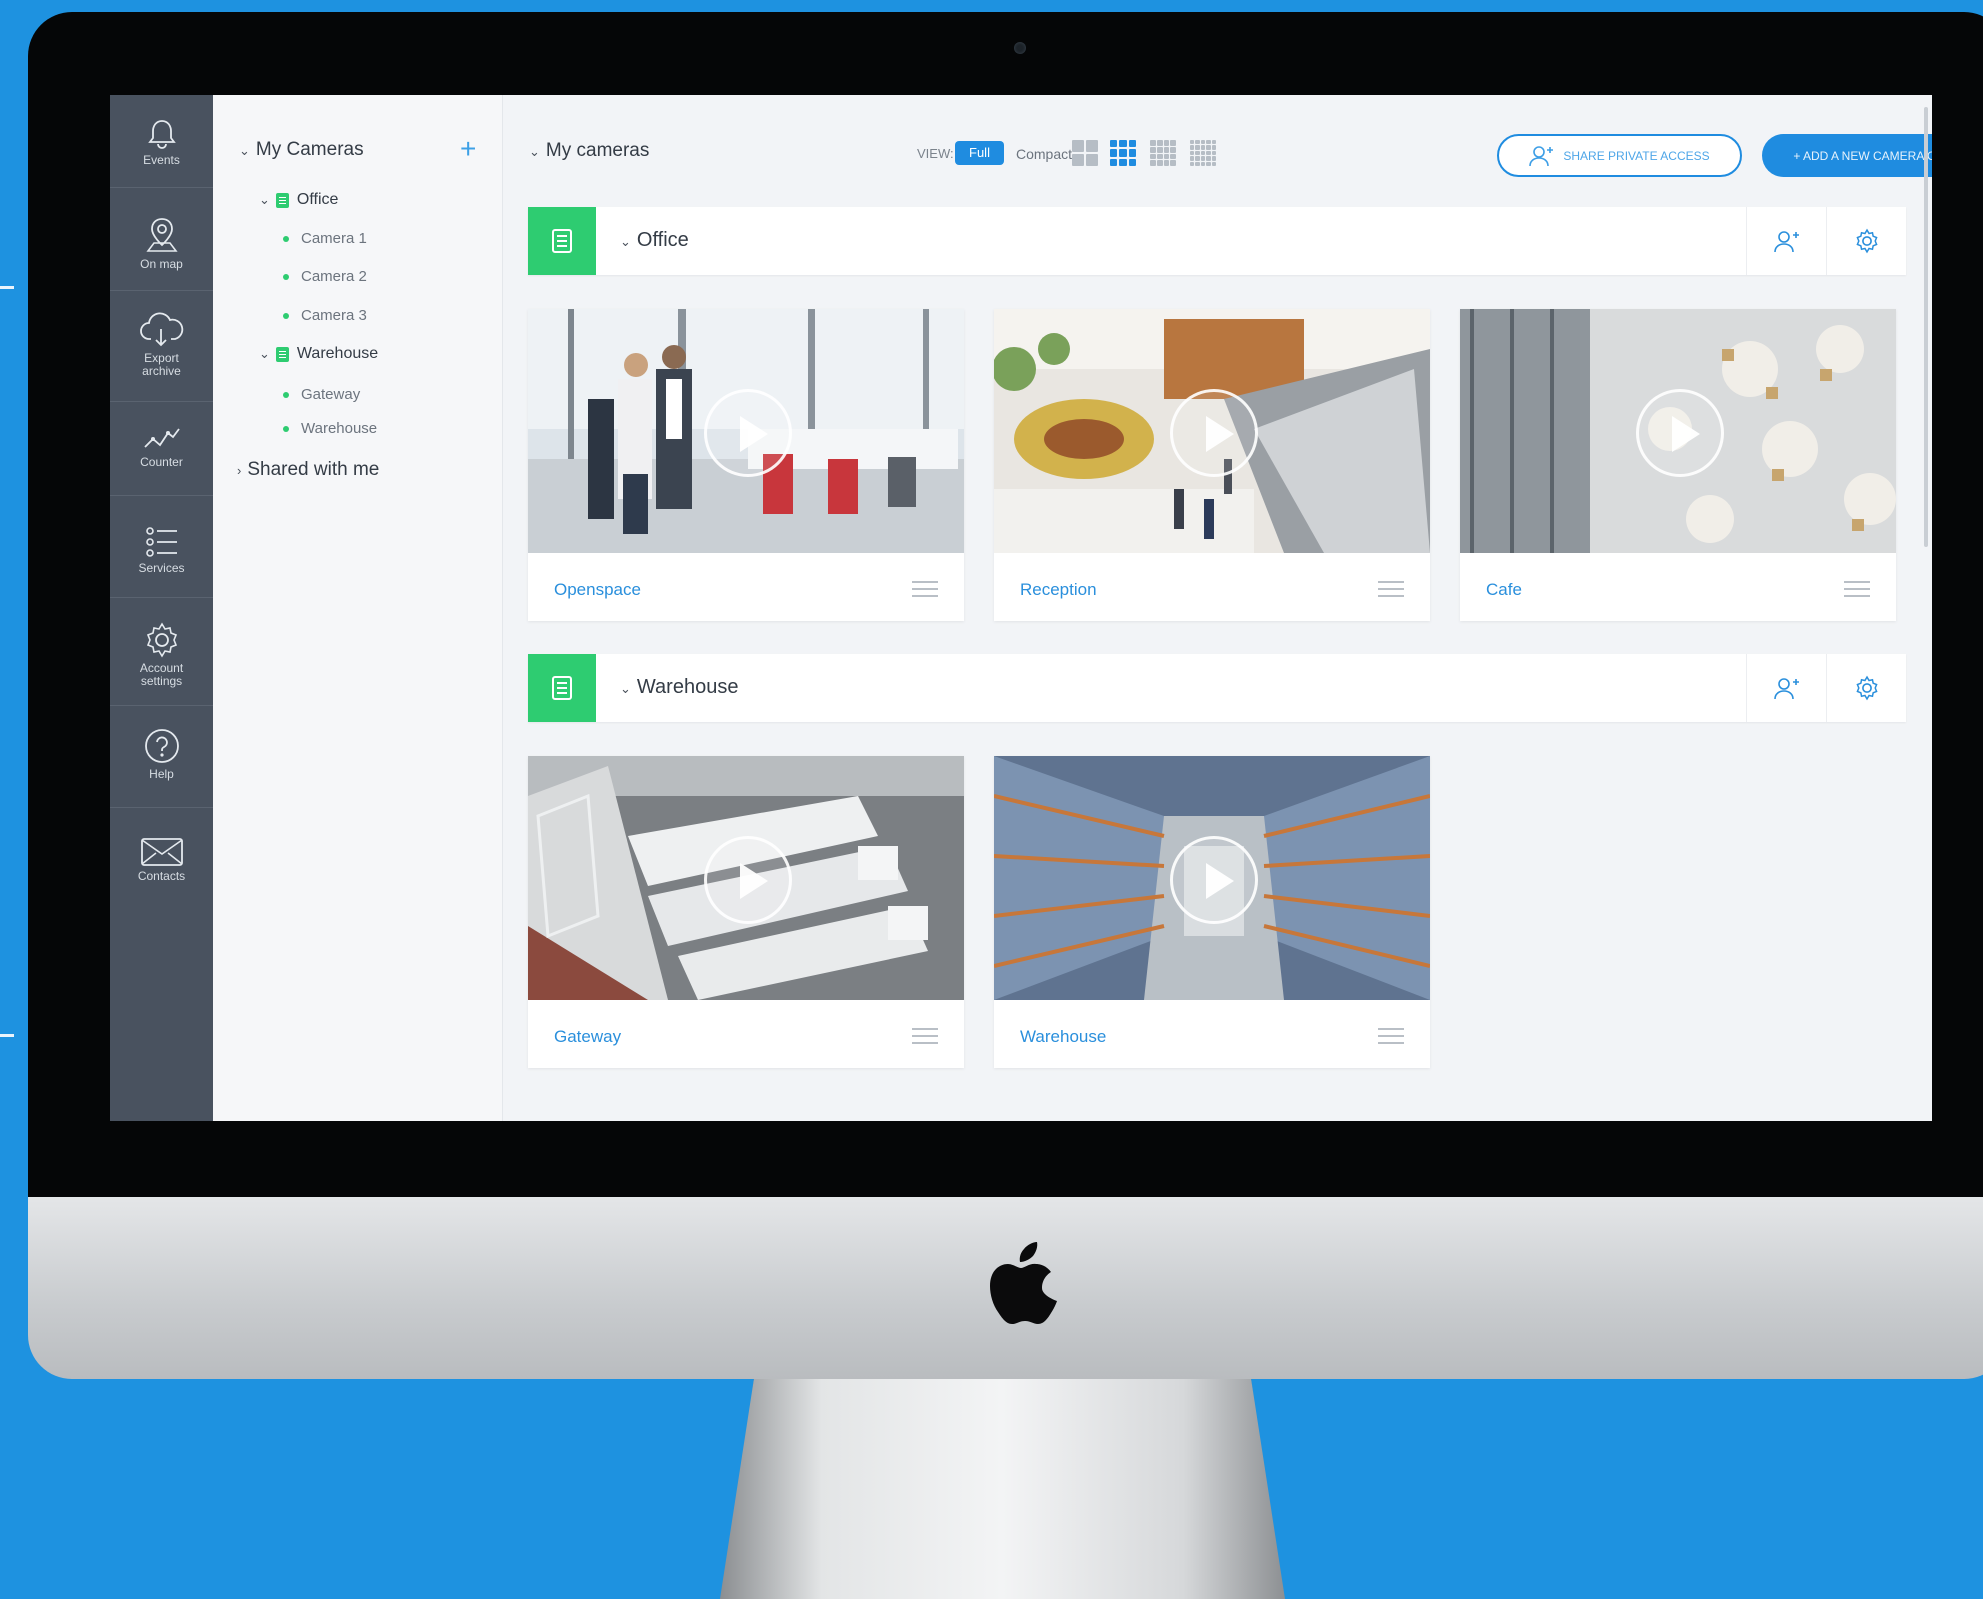 The width and height of the screenshot is (1983, 1599). I want to click on monitor-stand, so click(1002, 1489).